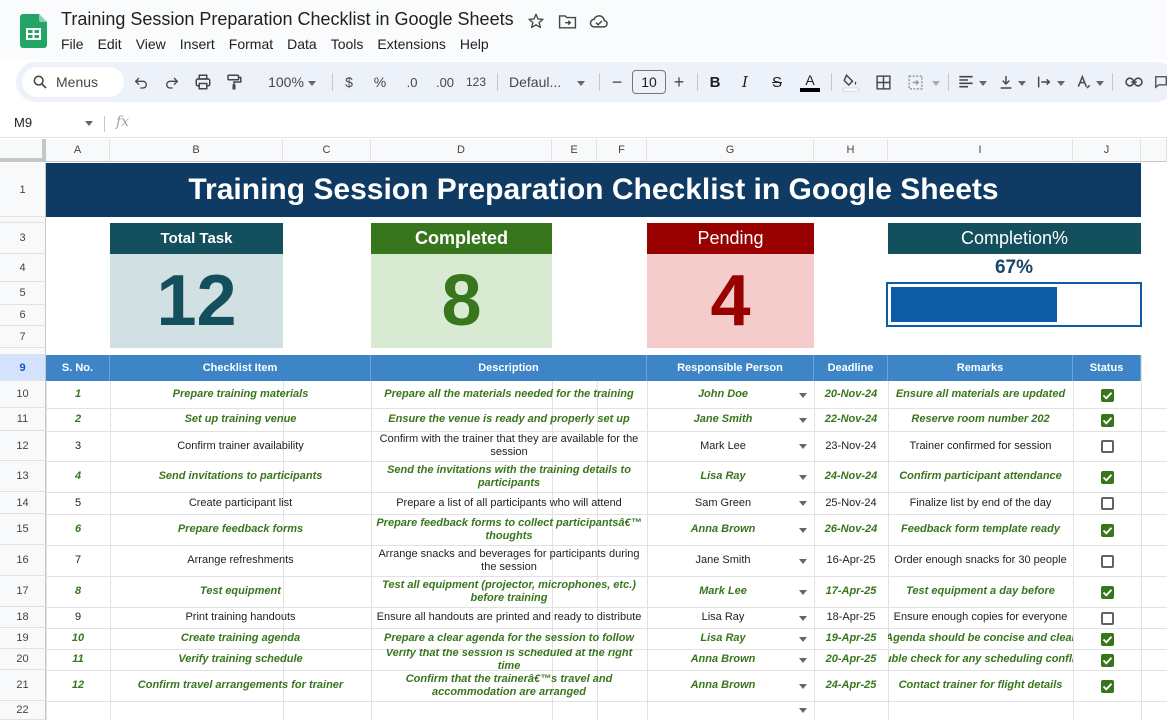 Image resolution: width=1167 pixels, height=720 pixels. Describe the element at coordinates (723, 503) in the screenshot. I see `task-person: Sam Green` at that location.